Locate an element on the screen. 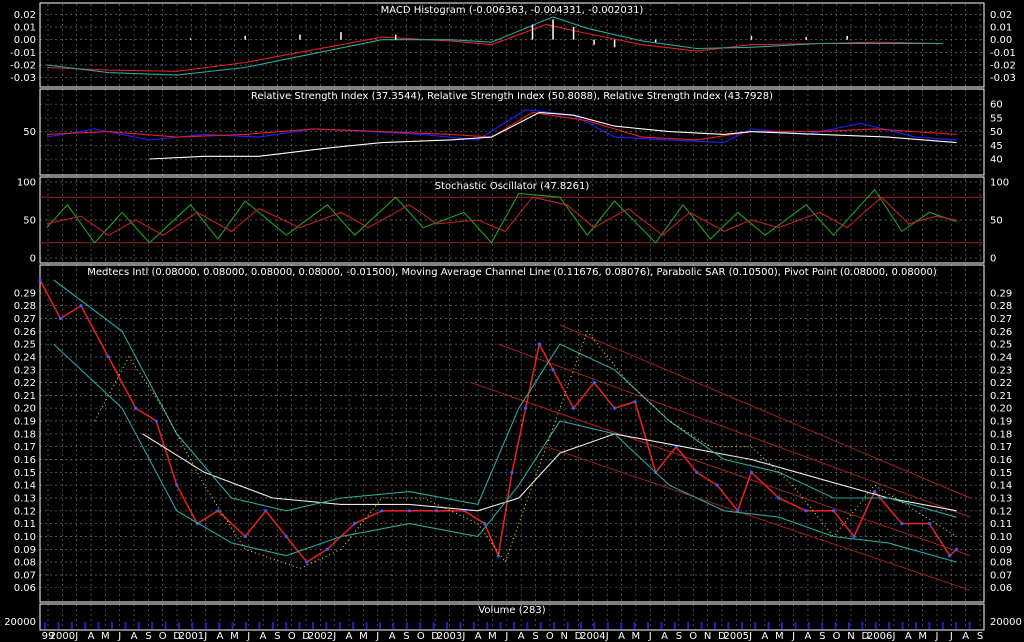 The image size is (1024, 642). y-tick-label: 0.13 is located at coordinates (1001, 498).